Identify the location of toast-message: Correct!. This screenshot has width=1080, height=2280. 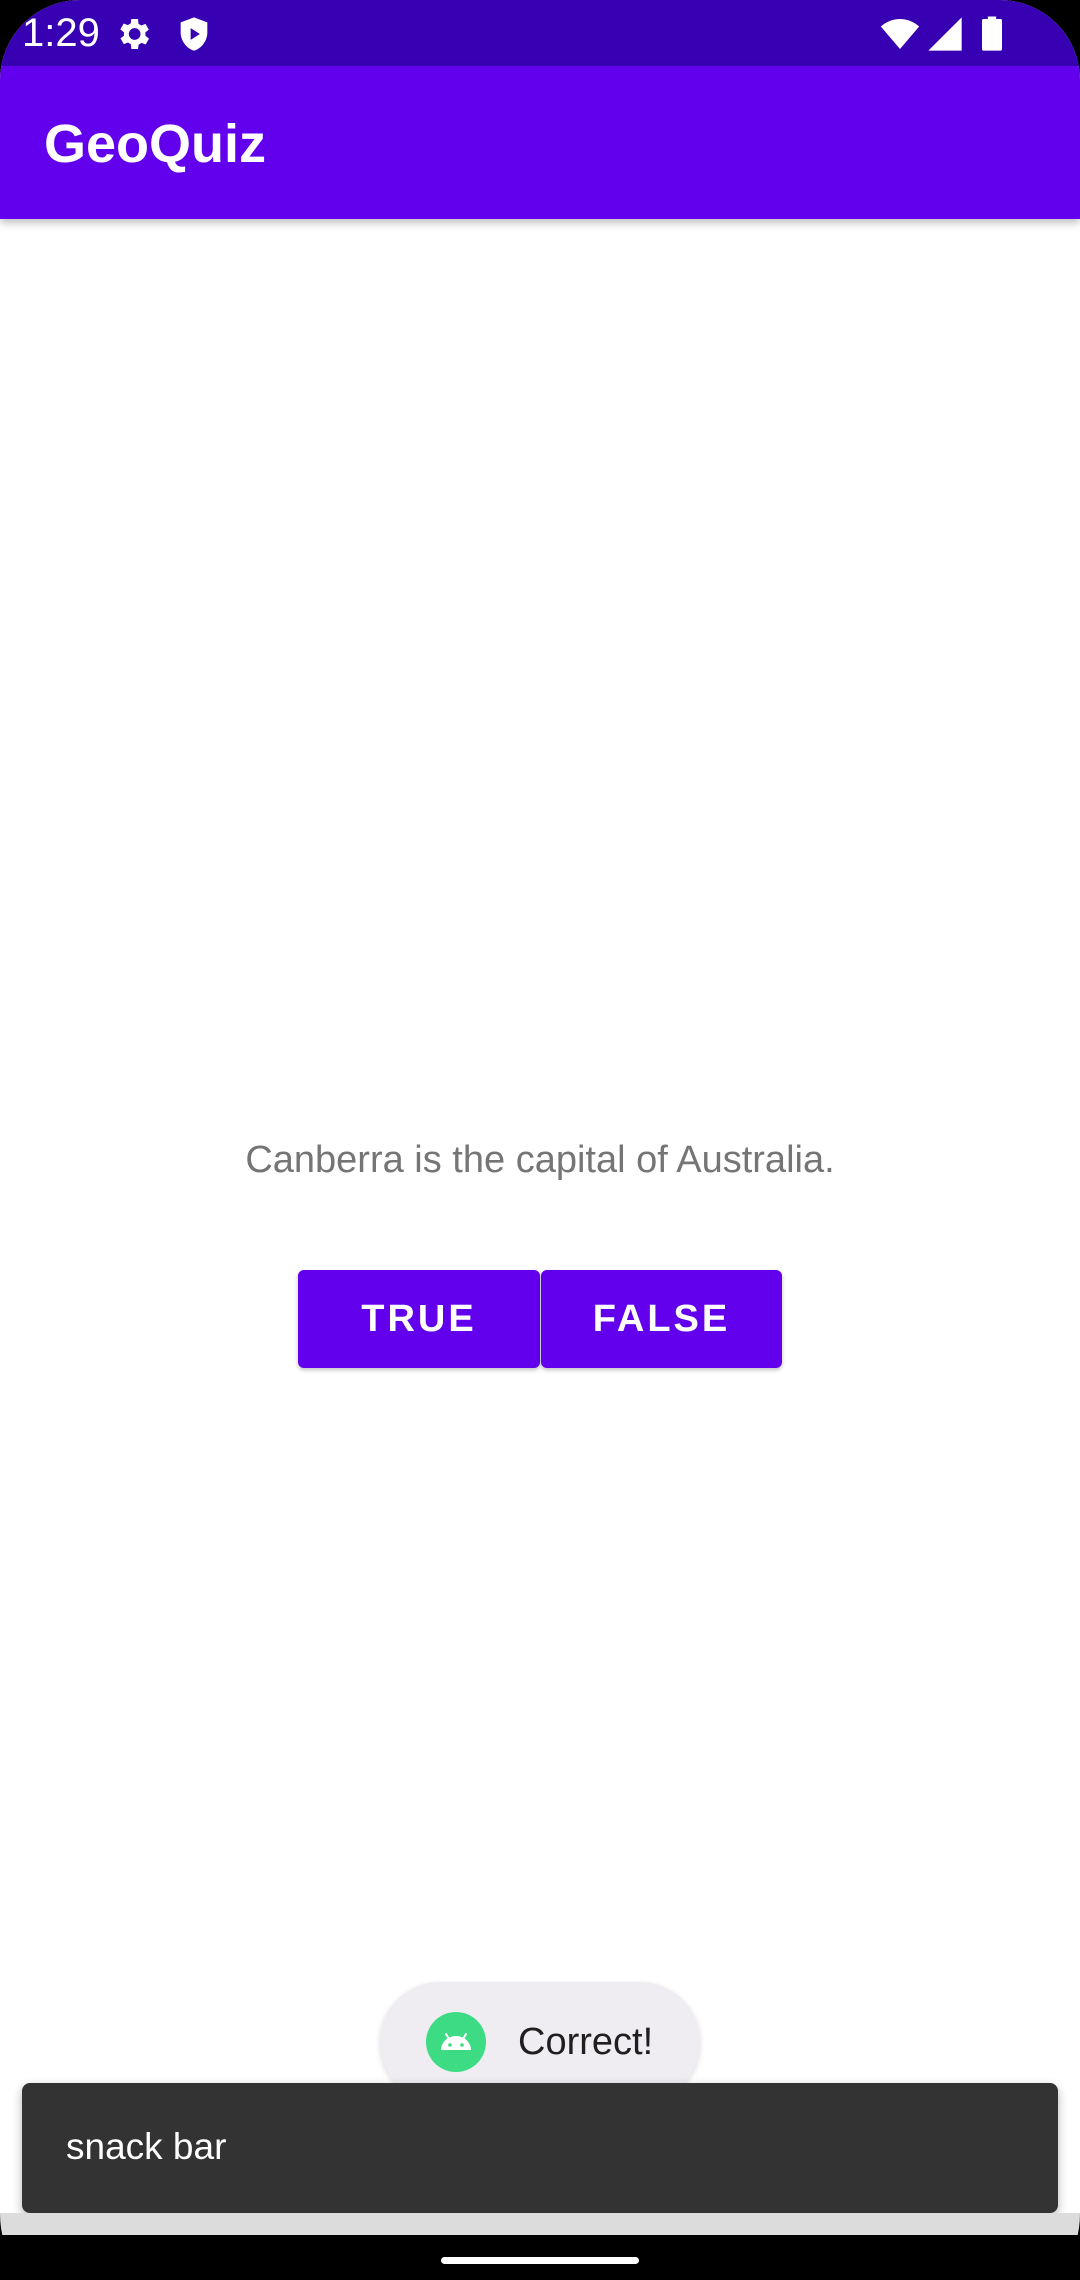
(586, 2042).